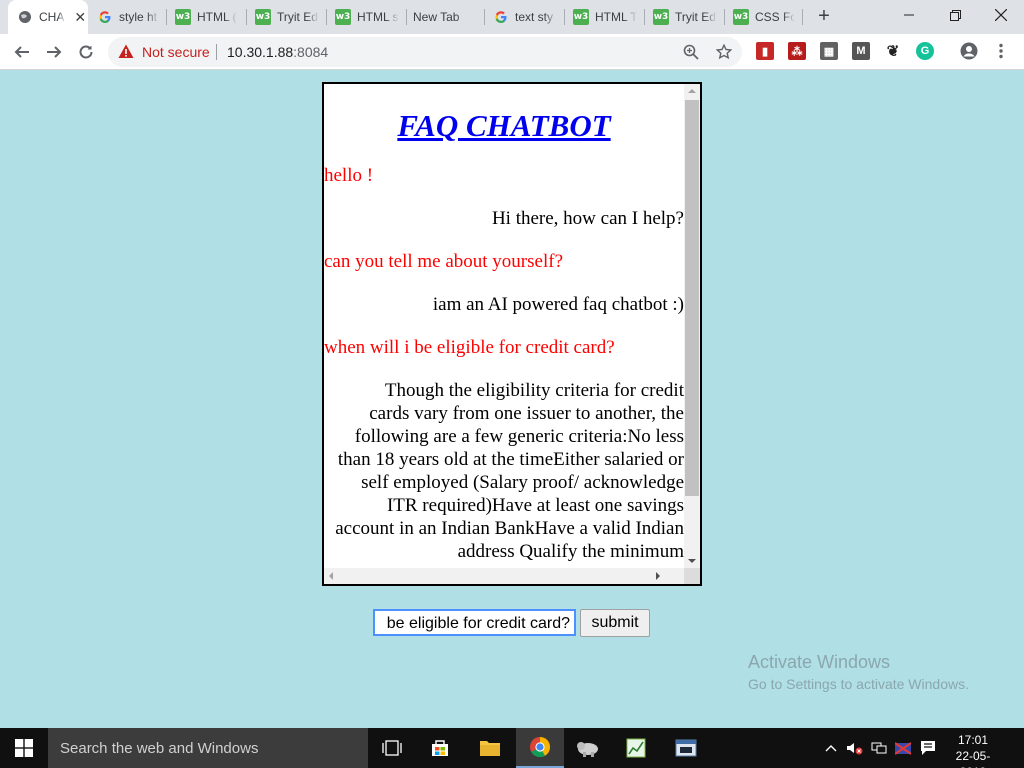  What do you see at coordinates (52, 17) in the screenshot?
I see `tab-title: CHA` at bounding box center [52, 17].